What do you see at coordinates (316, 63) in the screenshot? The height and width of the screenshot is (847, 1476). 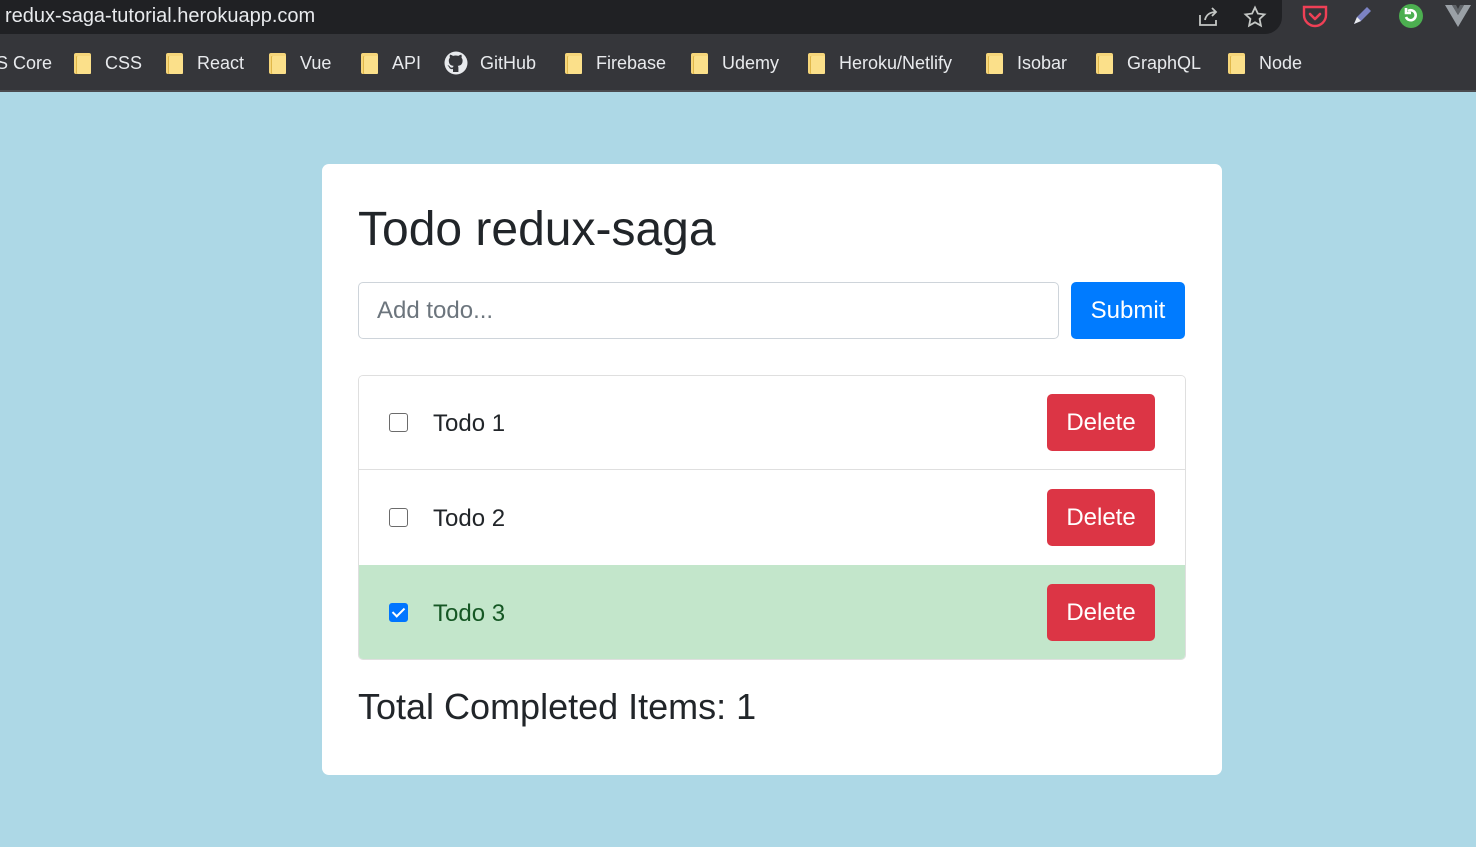 I see `bookmark-label: Vue` at bounding box center [316, 63].